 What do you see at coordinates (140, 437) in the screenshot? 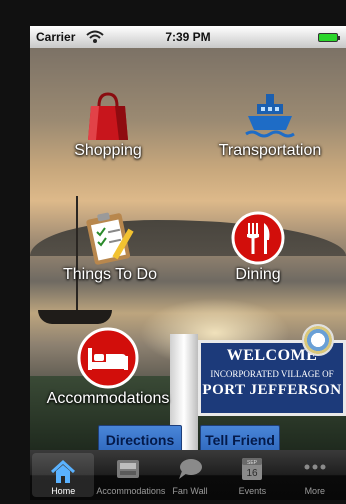
I see `directions-button: Directions` at bounding box center [140, 437].